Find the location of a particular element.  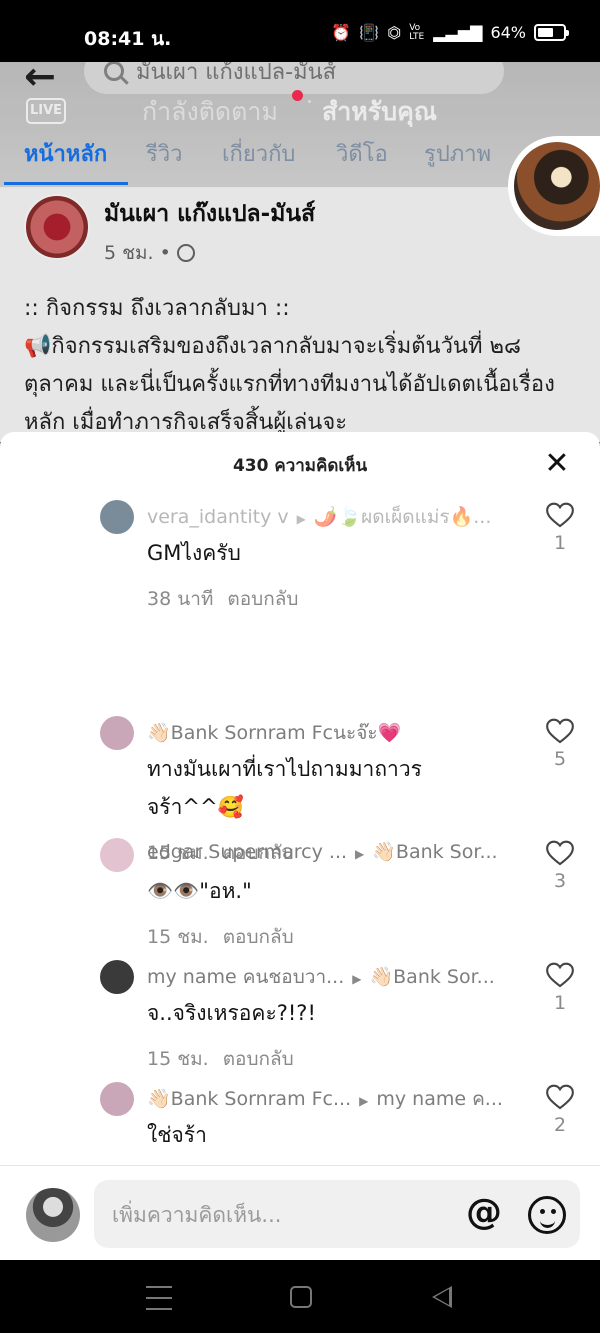

comment-text: จ..จริงเหรอคะ?!?! is located at coordinates (231, 1013).